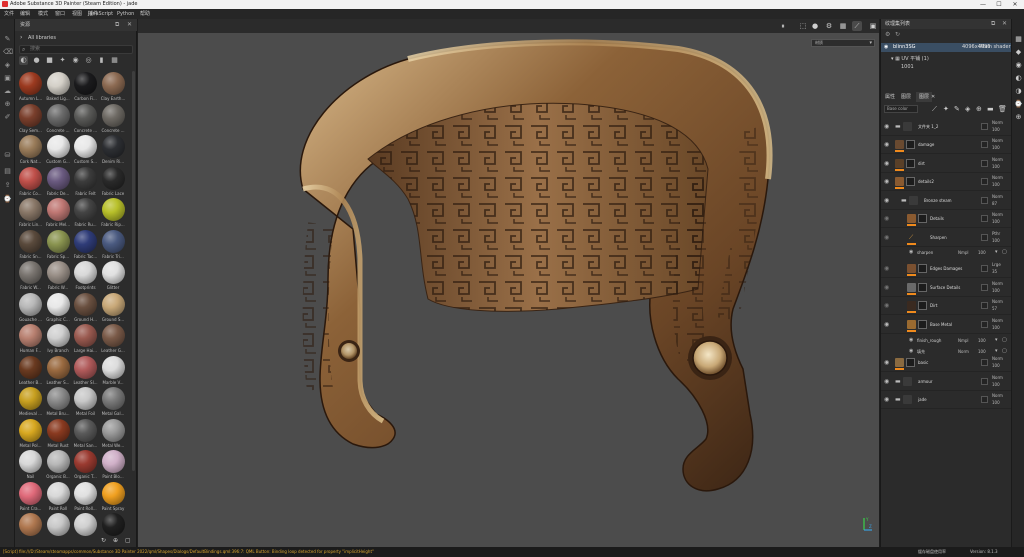 Image resolution: width=1024 pixels, height=557 pixels. I want to click on menu-edit: 编辑, so click(25, 14).